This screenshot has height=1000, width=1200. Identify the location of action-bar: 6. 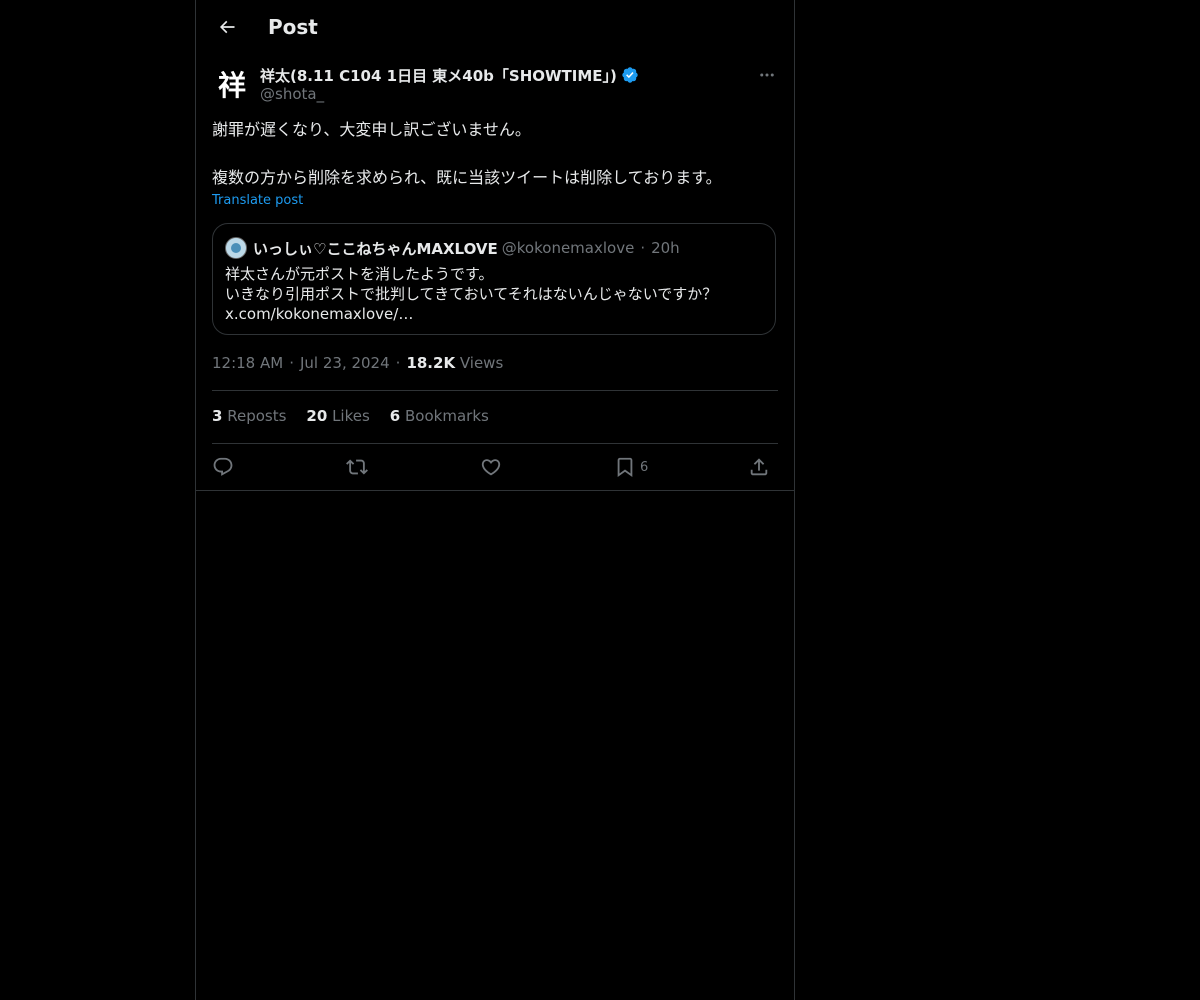
(495, 467).